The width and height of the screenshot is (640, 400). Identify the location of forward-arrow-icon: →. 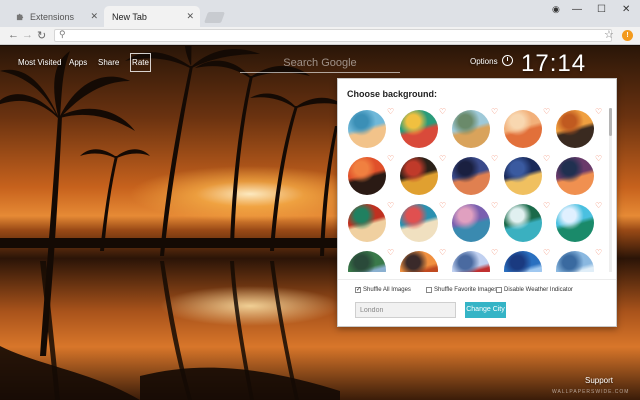
(27, 35).